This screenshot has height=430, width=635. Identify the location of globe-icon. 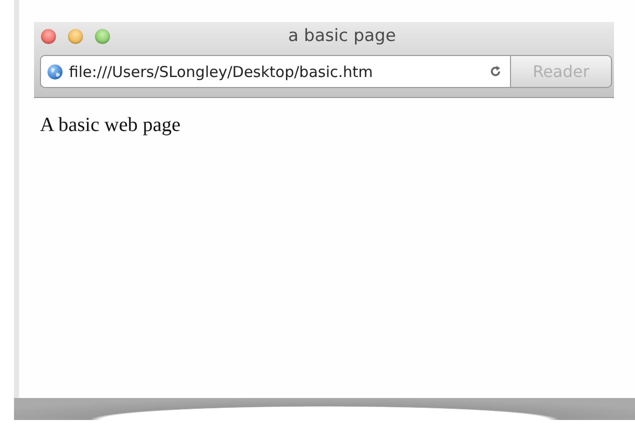
(55, 72).